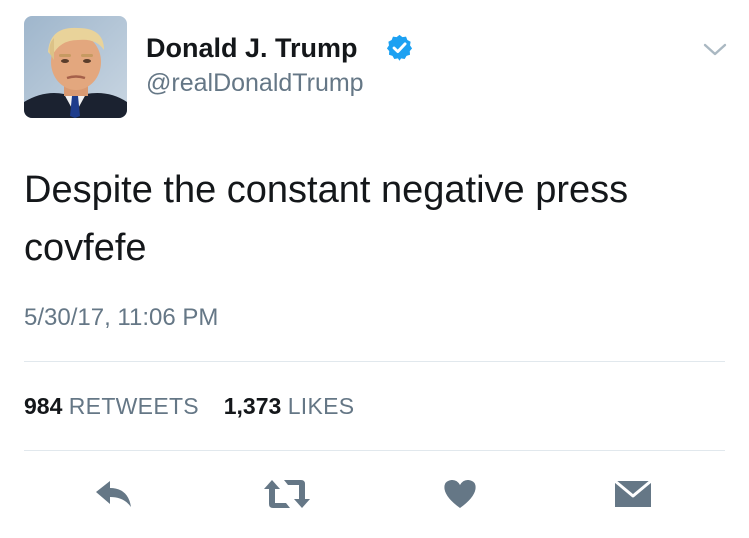 Image resolution: width=749 pixels, height=538 pixels. I want to click on reply-icon, so click(113, 494).